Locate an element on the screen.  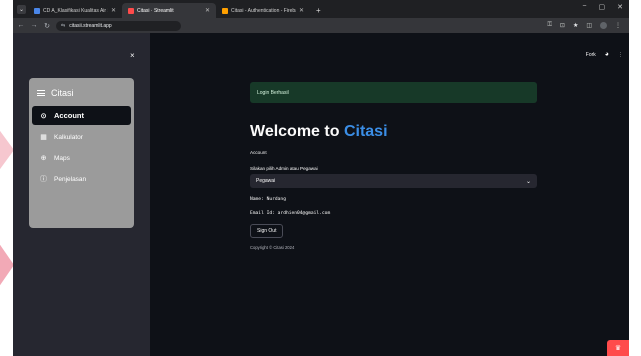
page-title: Welcome to Citasi is located at coordinates (393, 132).